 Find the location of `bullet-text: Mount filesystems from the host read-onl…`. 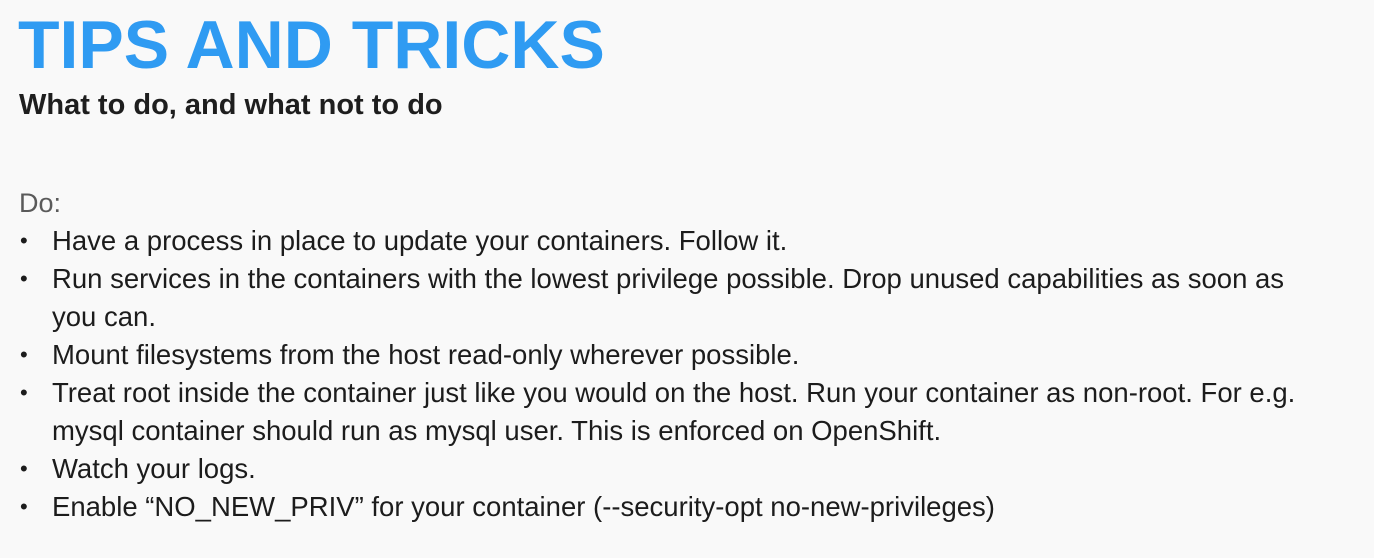

bullet-text: Mount filesystems from the host read-onl… is located at coordinates (426, 354).